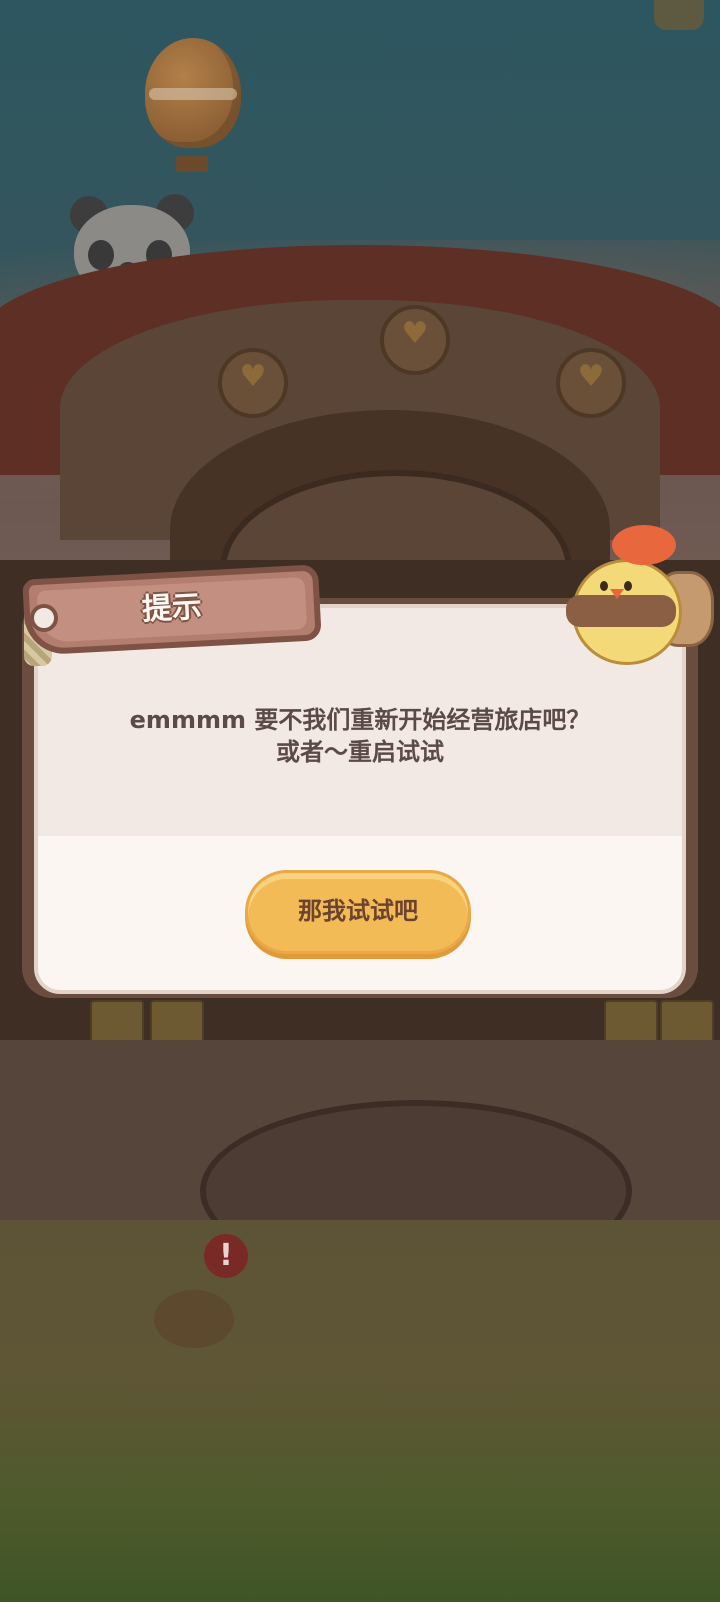 The height and width of the screenshot is (1602, 720). Describe the element at coordinates (628, 586) in the screenshot. I see `chick-eye-right` at that location.